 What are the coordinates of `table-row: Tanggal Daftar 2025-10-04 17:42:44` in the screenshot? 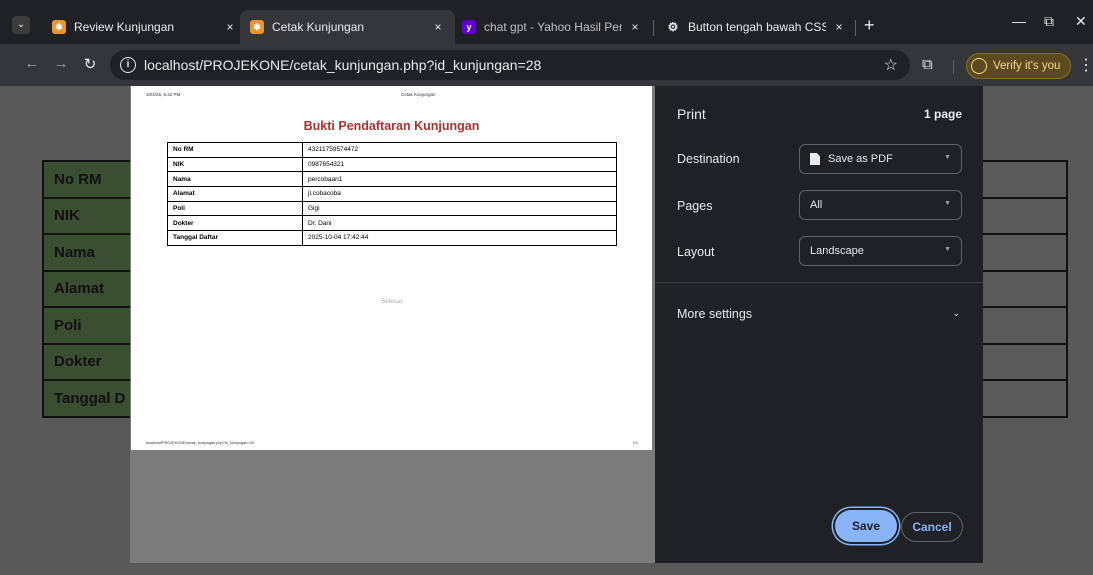 It's located at (392, 238).